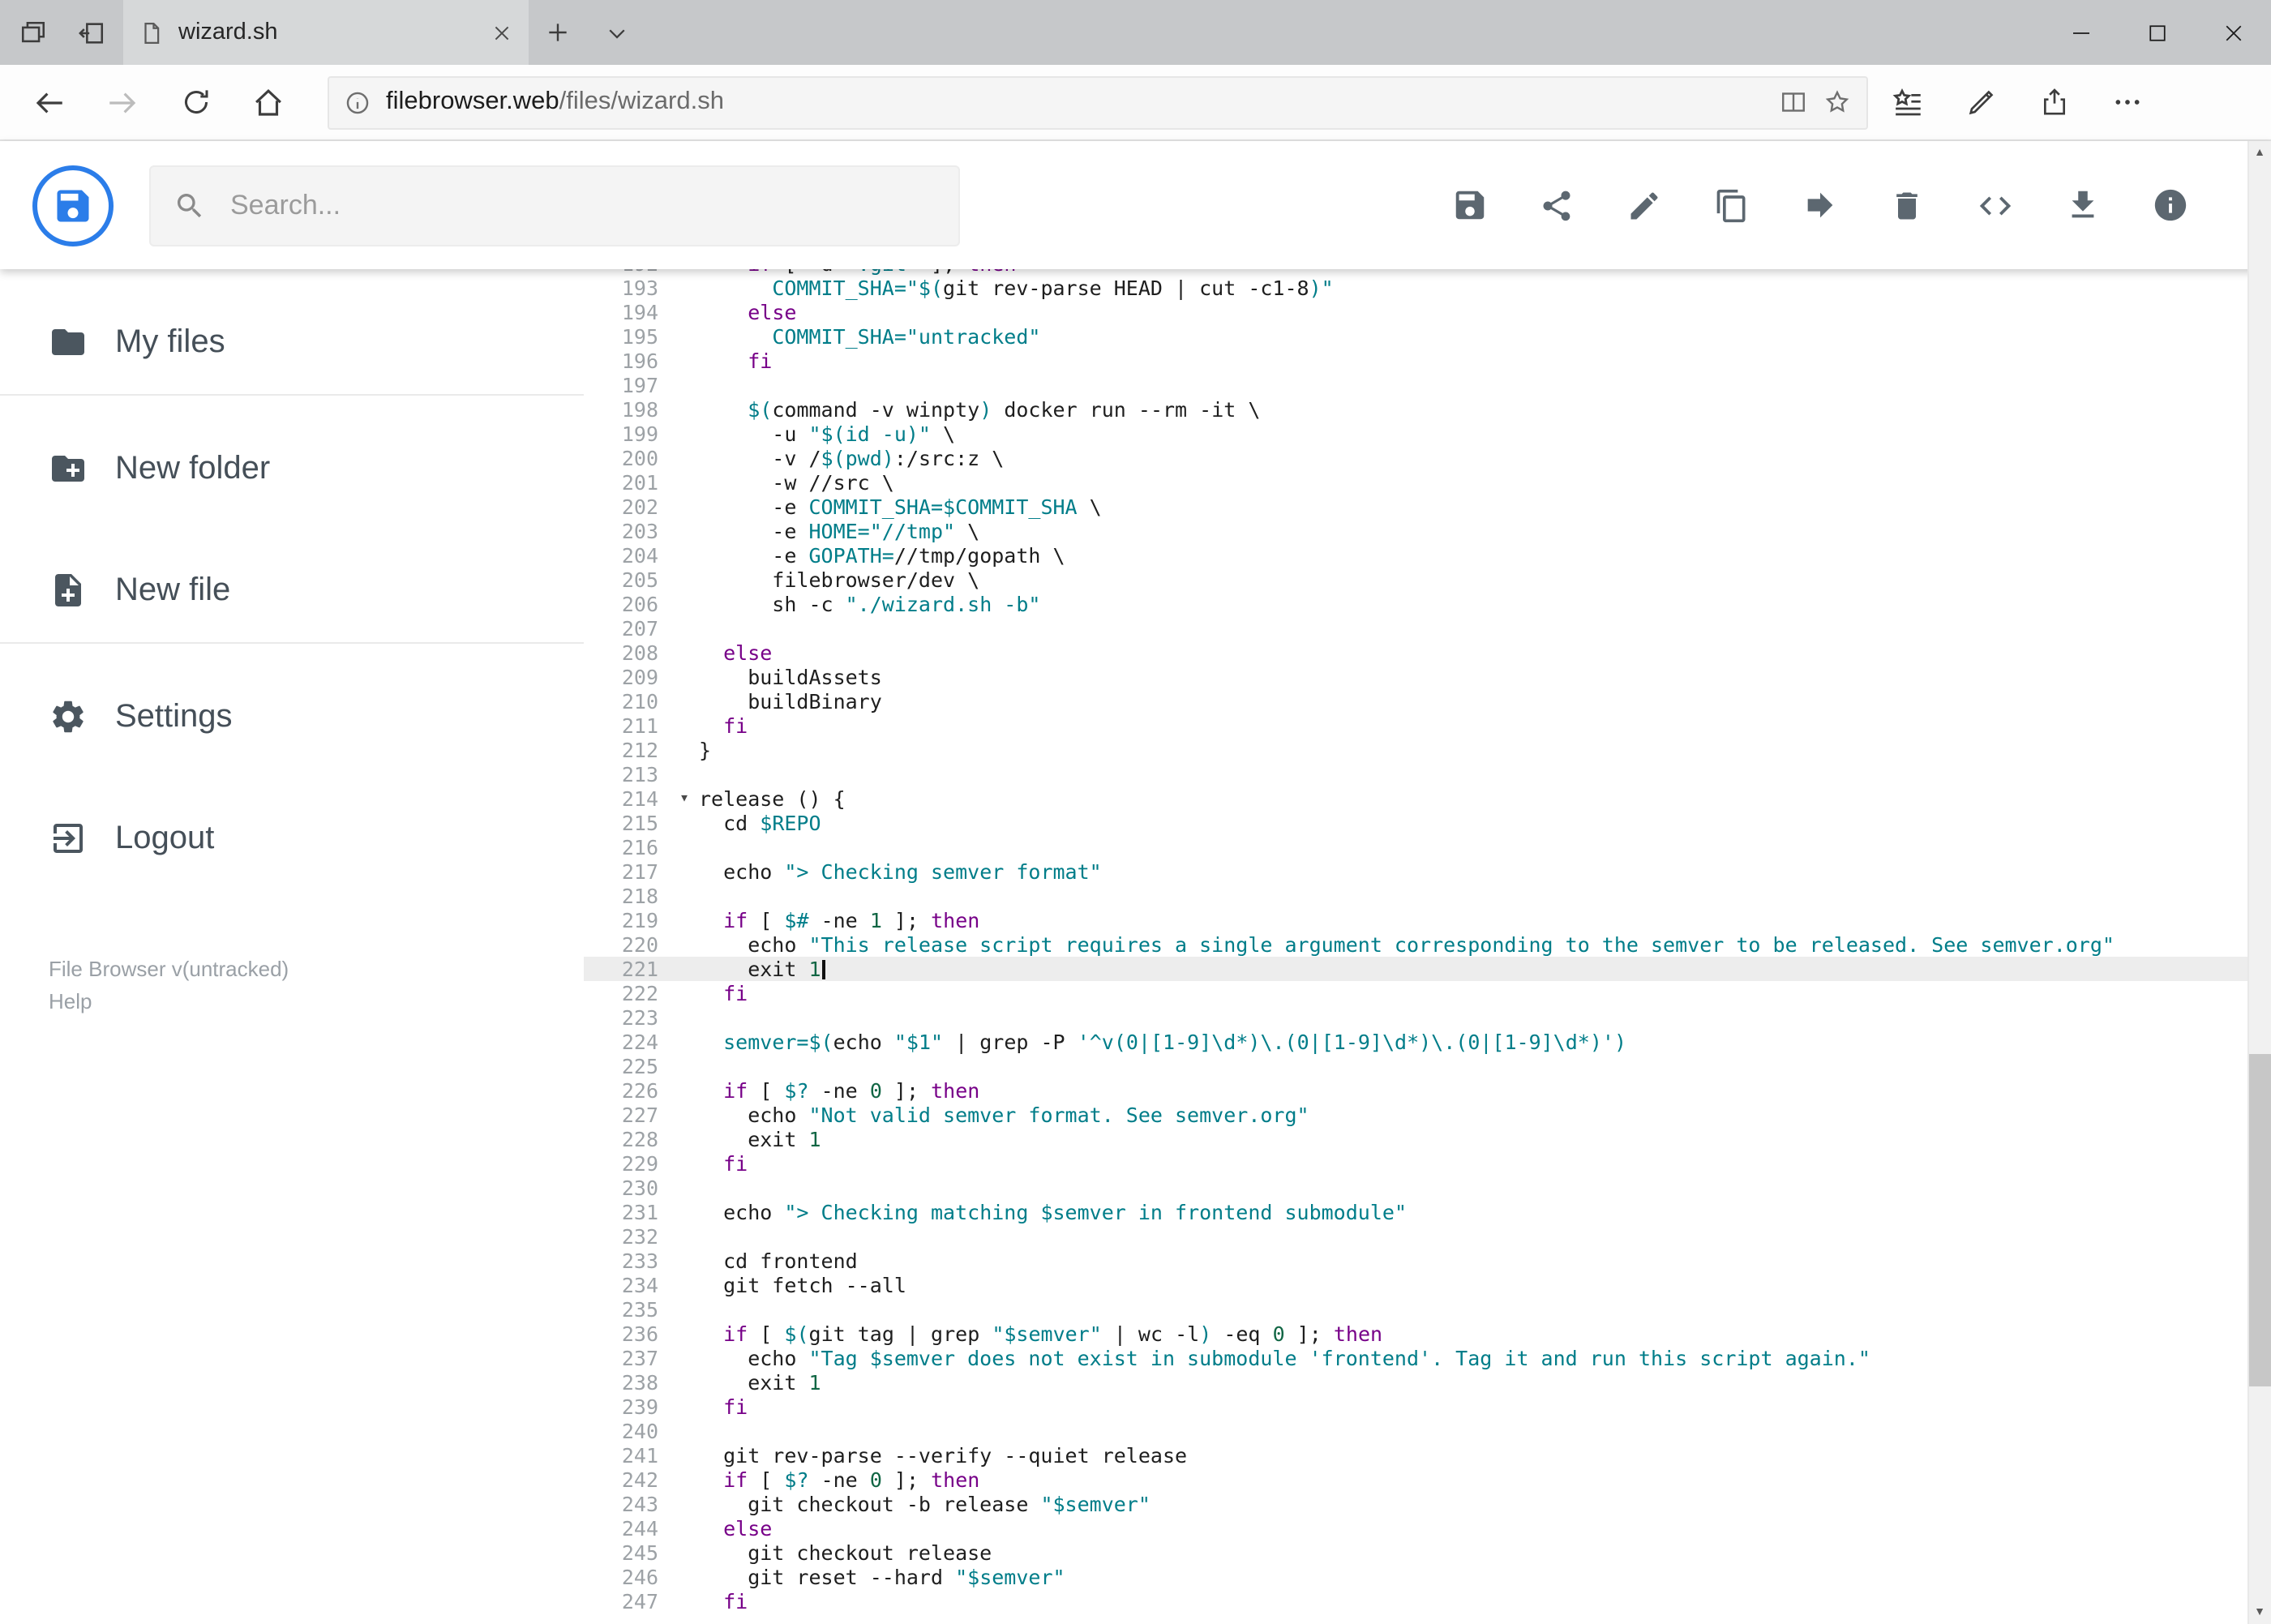 This screenshot has height=1624, width=2271. Describe the element at coordinates (1427, 385) in the screenshot. I see `code-line: 197` at that location.